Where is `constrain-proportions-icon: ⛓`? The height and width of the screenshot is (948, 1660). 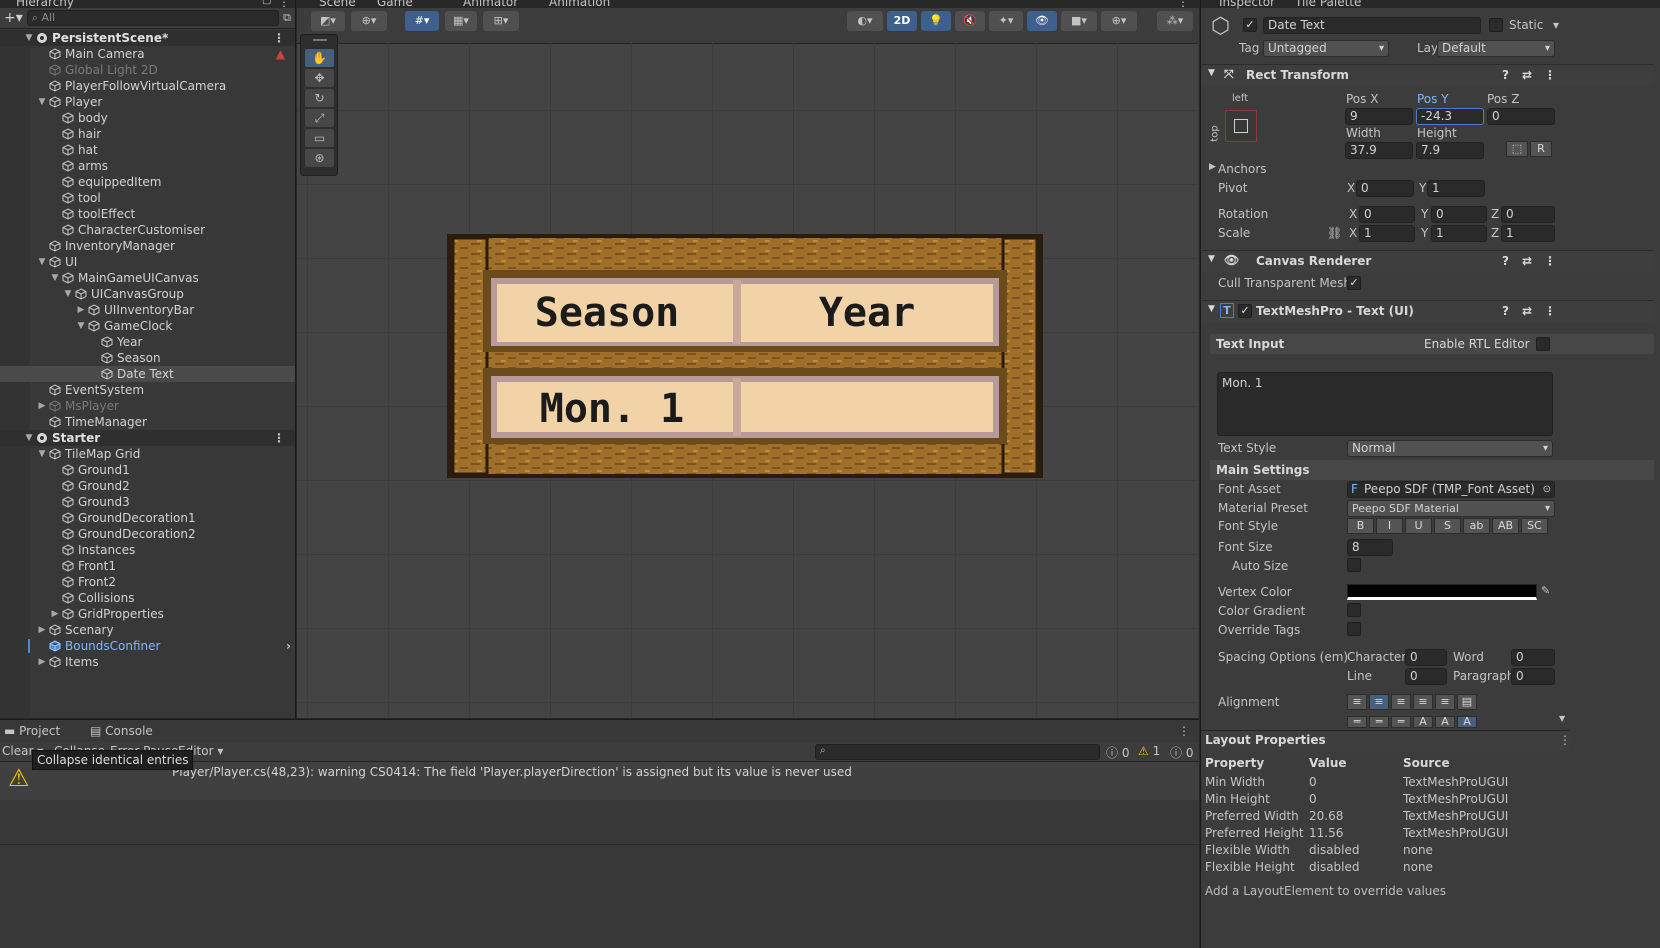
constrain-proportions-icon: ⛓ is located at coordinates (1334, 233).